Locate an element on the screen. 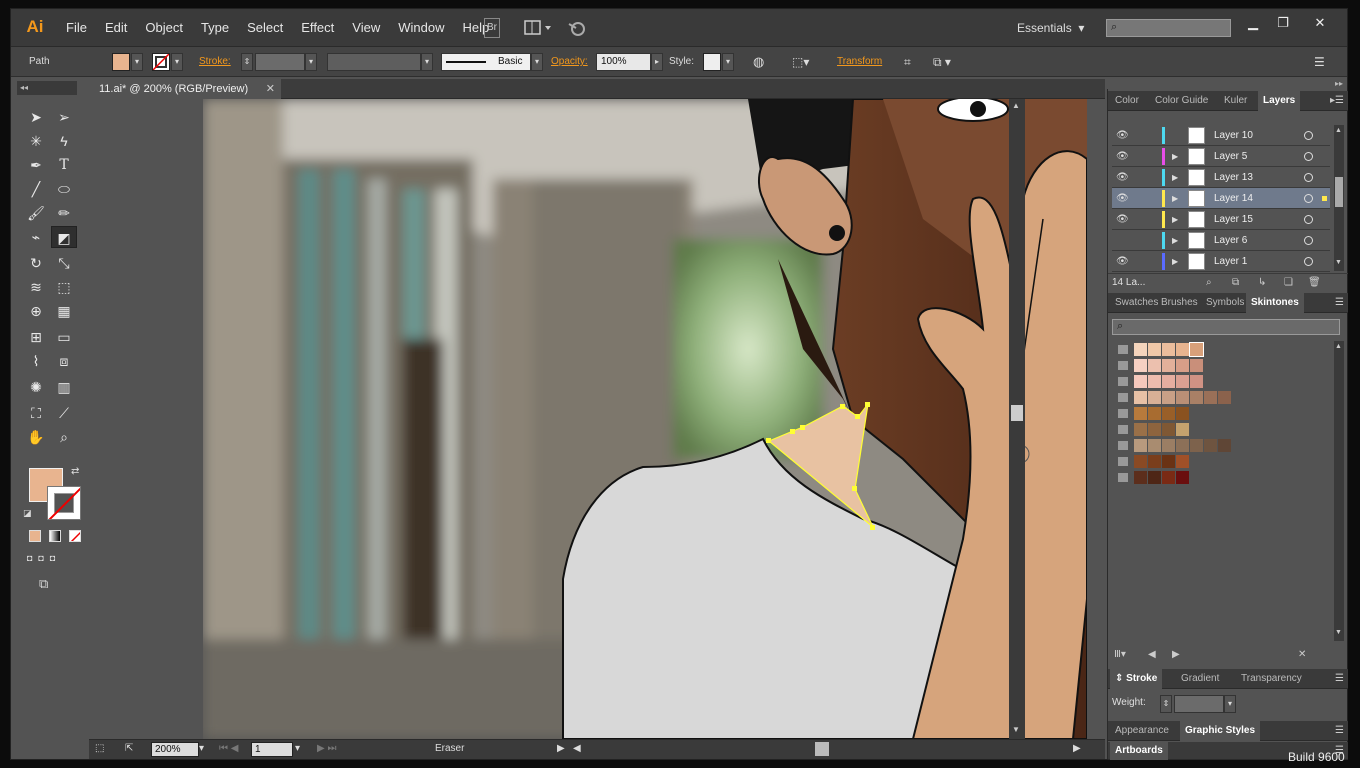 This screenshot has width=1360, height=768. layers-scrollbar: ▲ ▼ is located at coordinates (1339, 198).